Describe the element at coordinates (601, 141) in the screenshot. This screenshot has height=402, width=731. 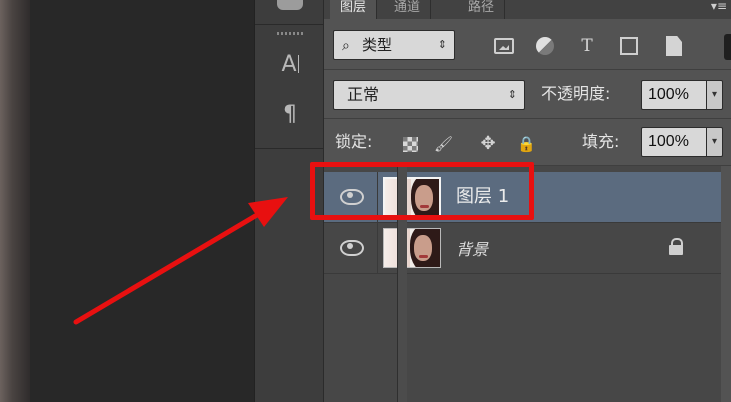
I see `fill-label: 填充:` at that location.